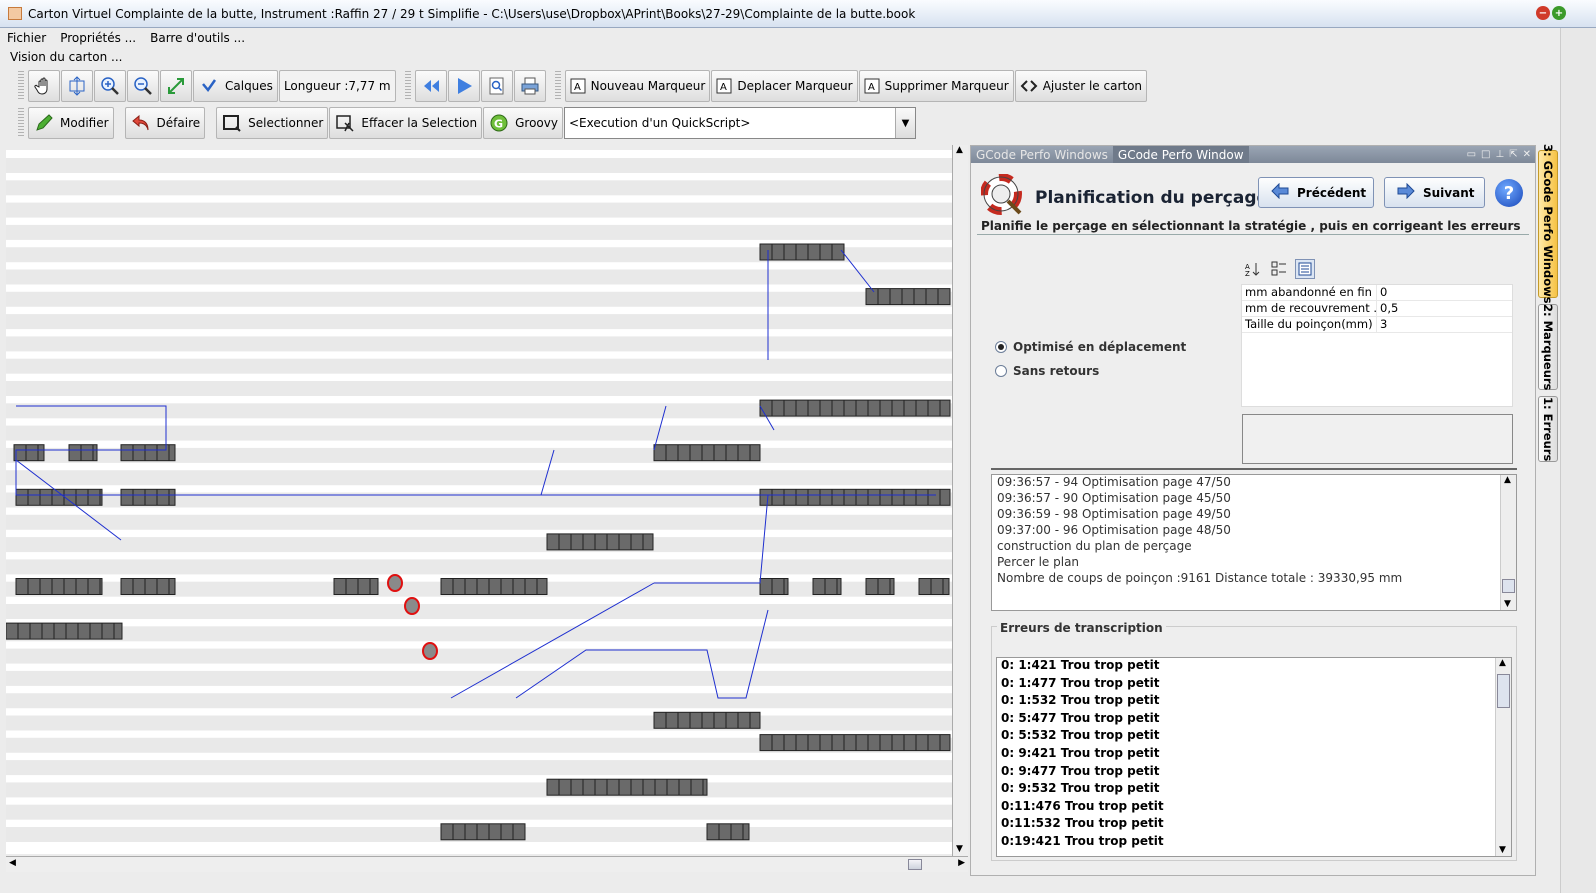 The width and height of the screenshot is (1596, 893). What do you see at coordinates (1254, 737) in the screenshot?
I see `error-item: 0: 5:532 Trou trop petit` at bounding box center [1254, 737].